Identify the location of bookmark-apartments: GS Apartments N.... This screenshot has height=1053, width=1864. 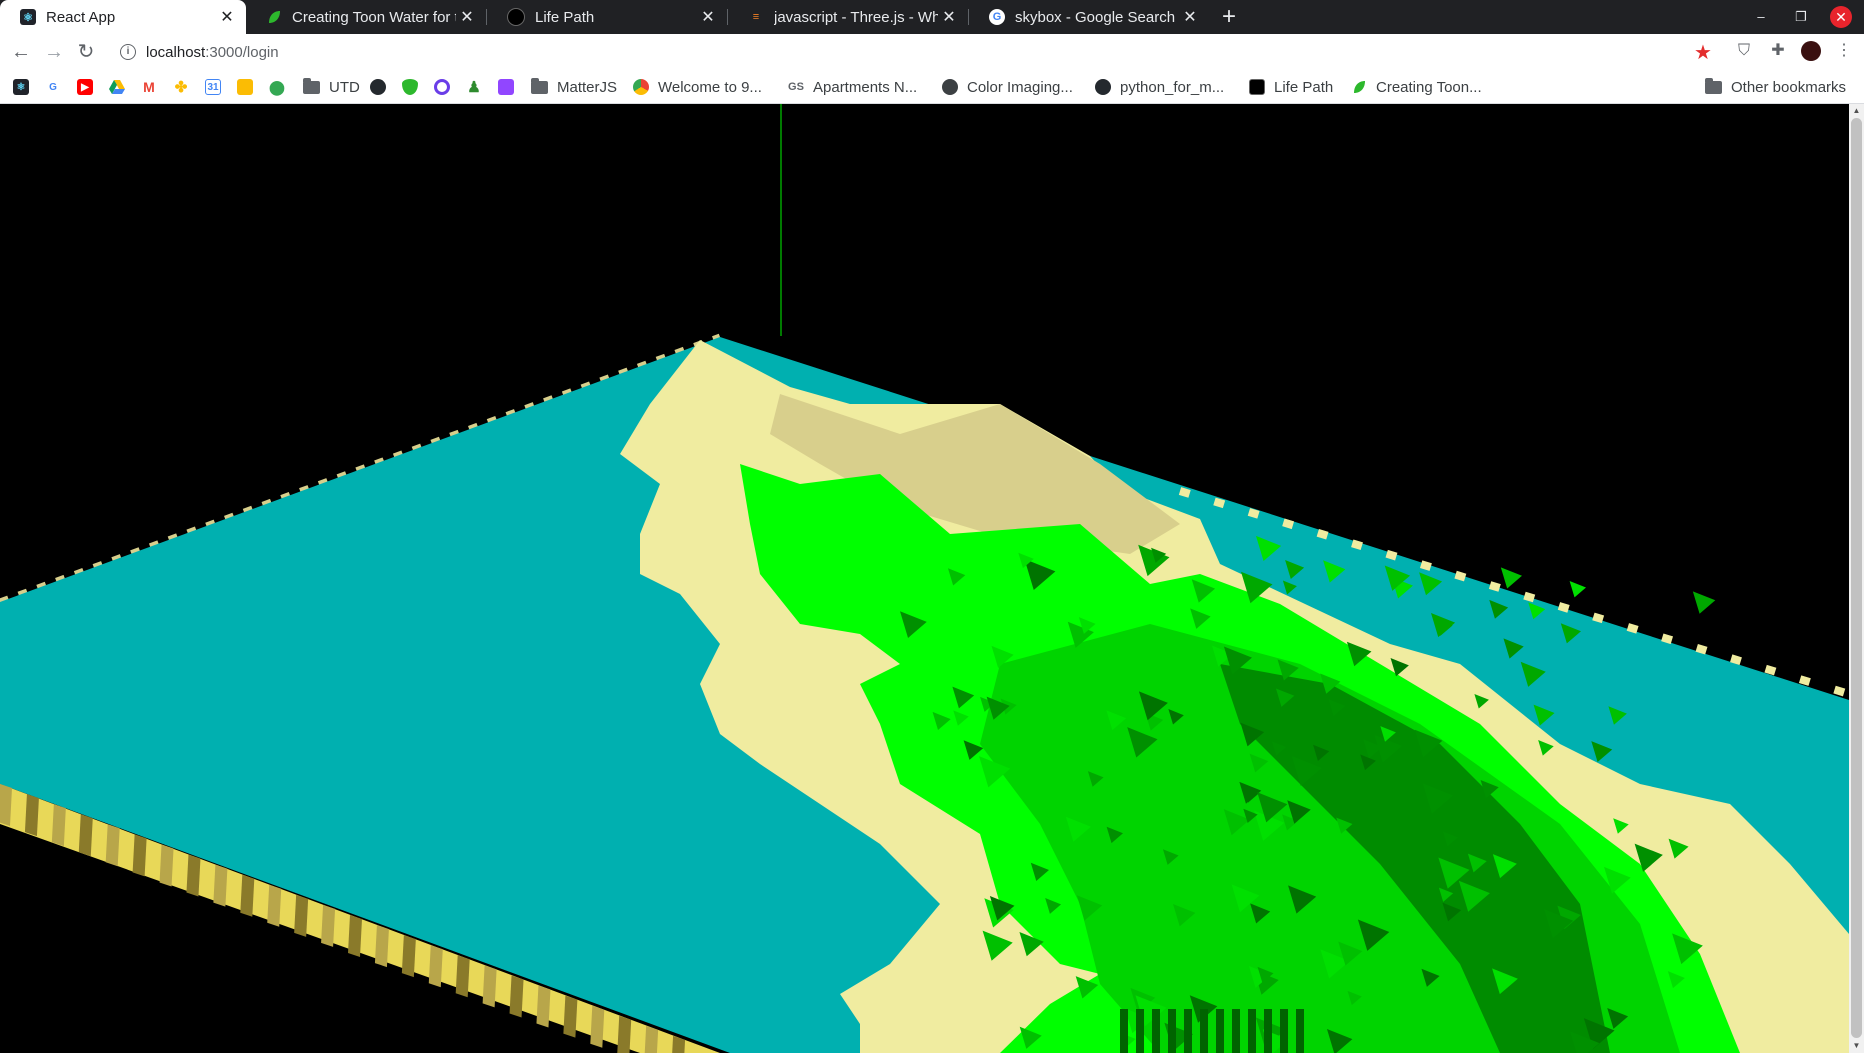
(852, 87).